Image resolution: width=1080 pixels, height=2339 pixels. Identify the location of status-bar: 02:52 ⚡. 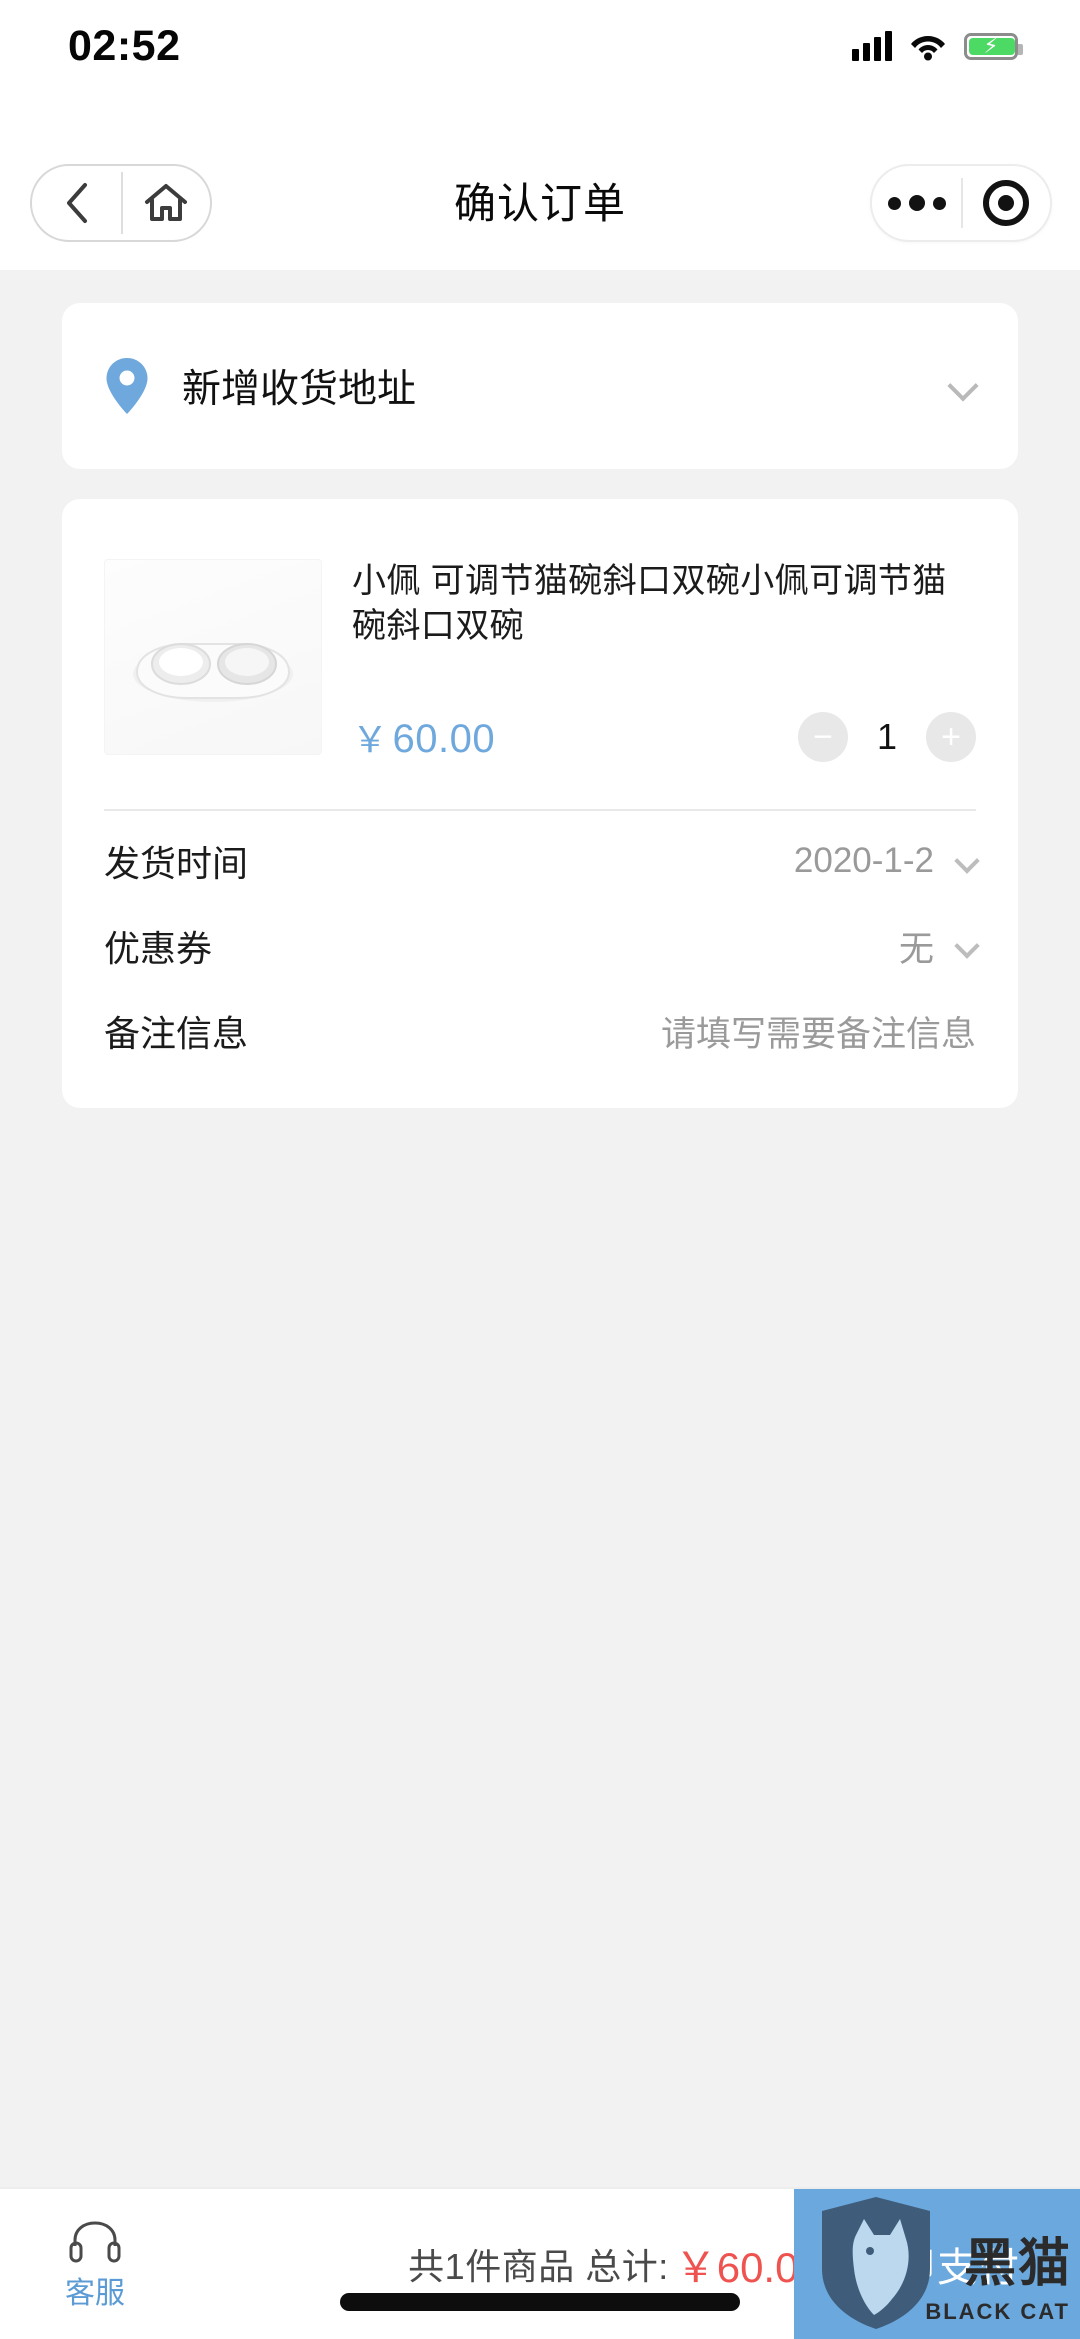
(540, 46).